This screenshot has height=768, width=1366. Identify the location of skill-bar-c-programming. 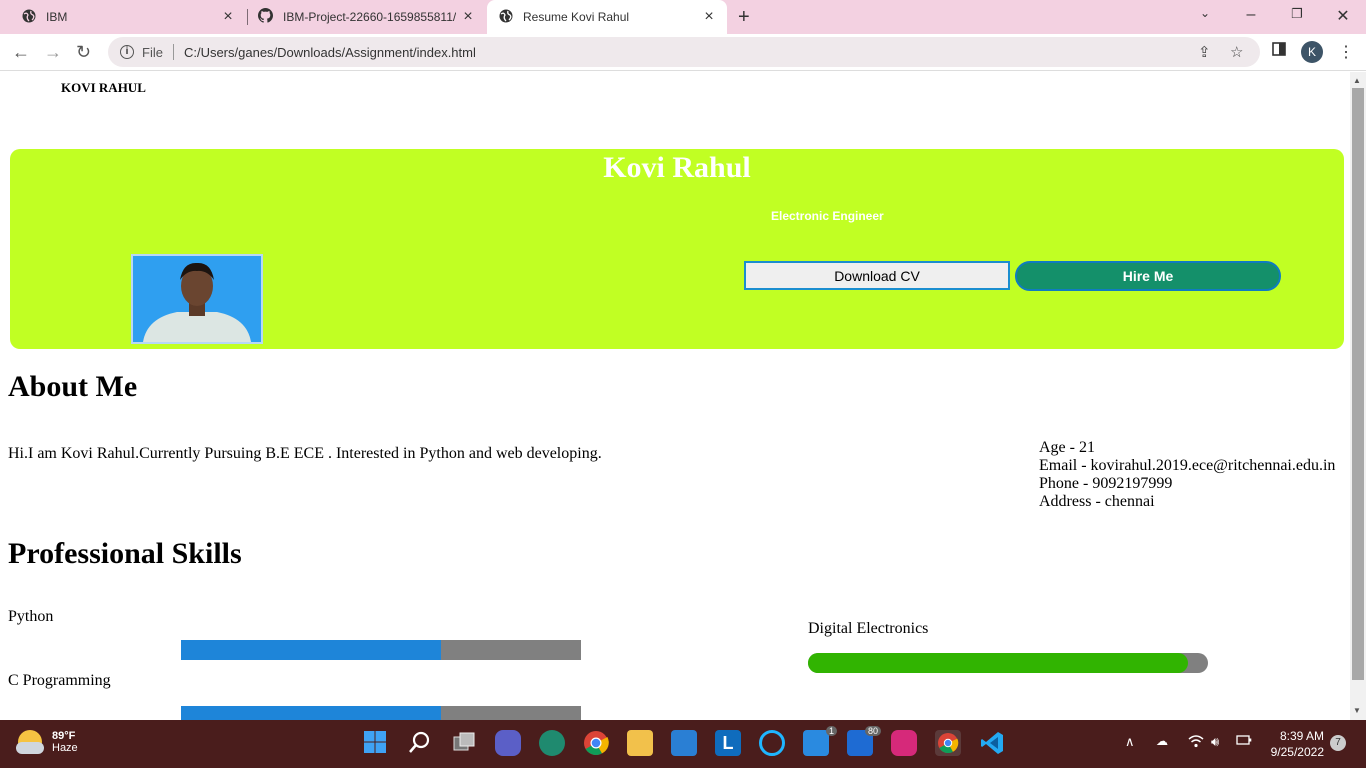
(381, 713).